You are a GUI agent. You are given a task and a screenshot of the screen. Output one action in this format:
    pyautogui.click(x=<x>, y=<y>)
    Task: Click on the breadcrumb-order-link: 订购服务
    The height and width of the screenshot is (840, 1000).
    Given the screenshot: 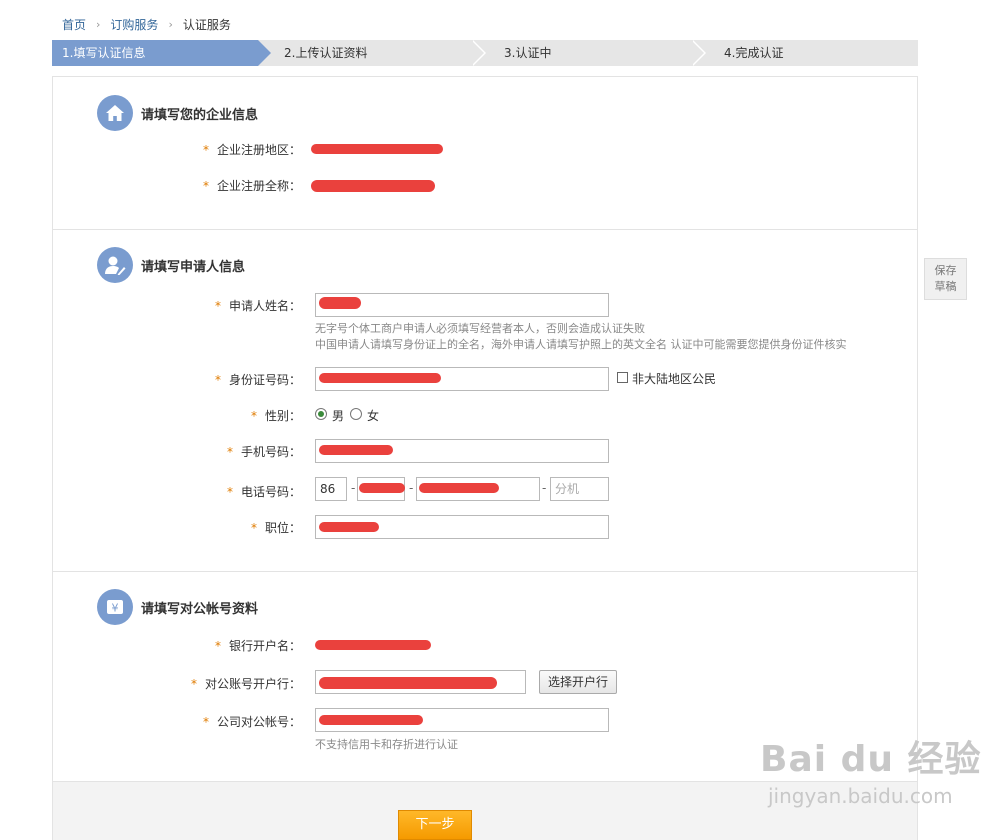 What is the action you would take?
    pyautogui.click(x=134, y=24)
    